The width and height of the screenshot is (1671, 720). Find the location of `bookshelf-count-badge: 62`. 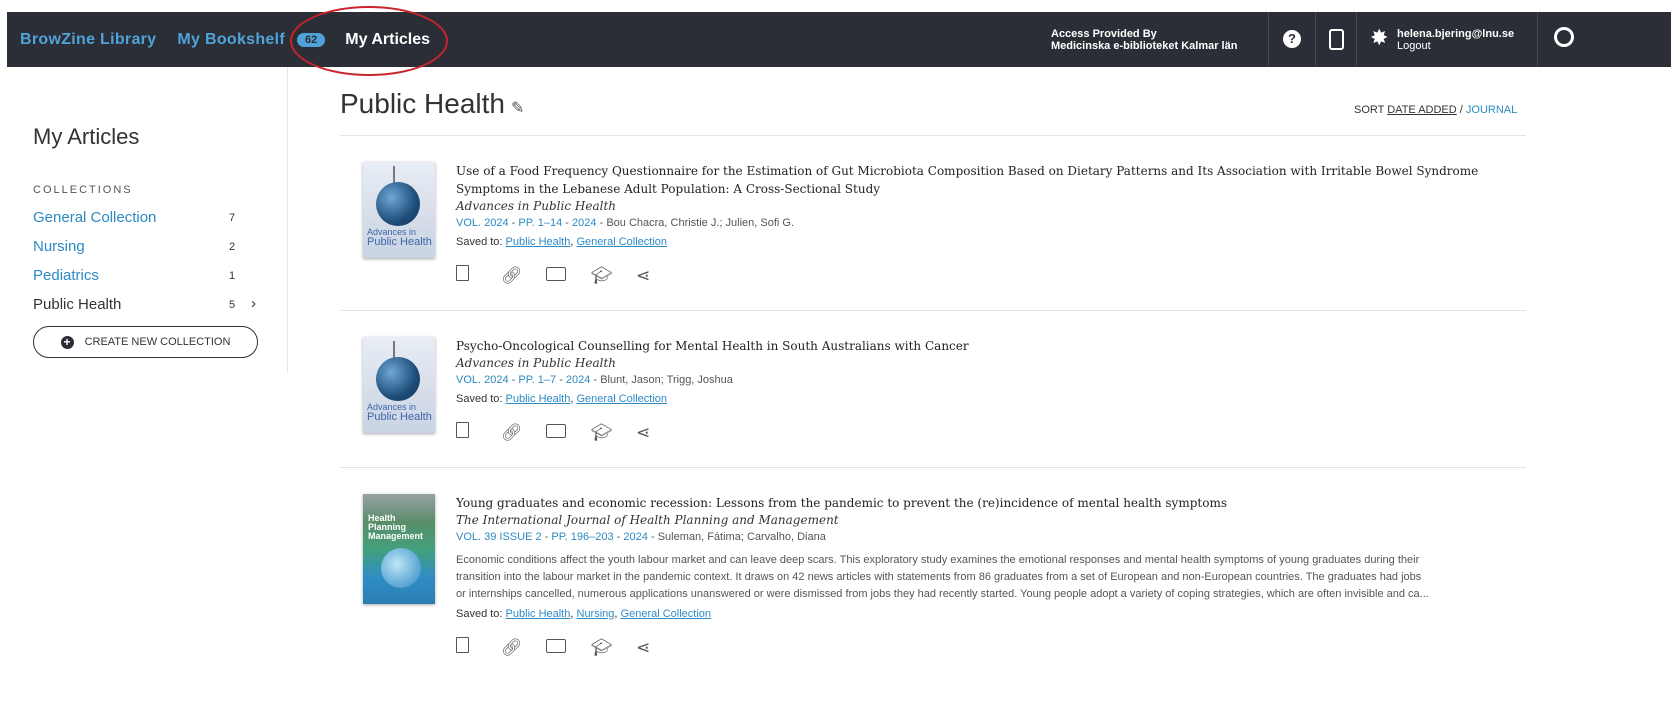

bookshelf-count-badge: 62 is located at coordinates (311, 39).